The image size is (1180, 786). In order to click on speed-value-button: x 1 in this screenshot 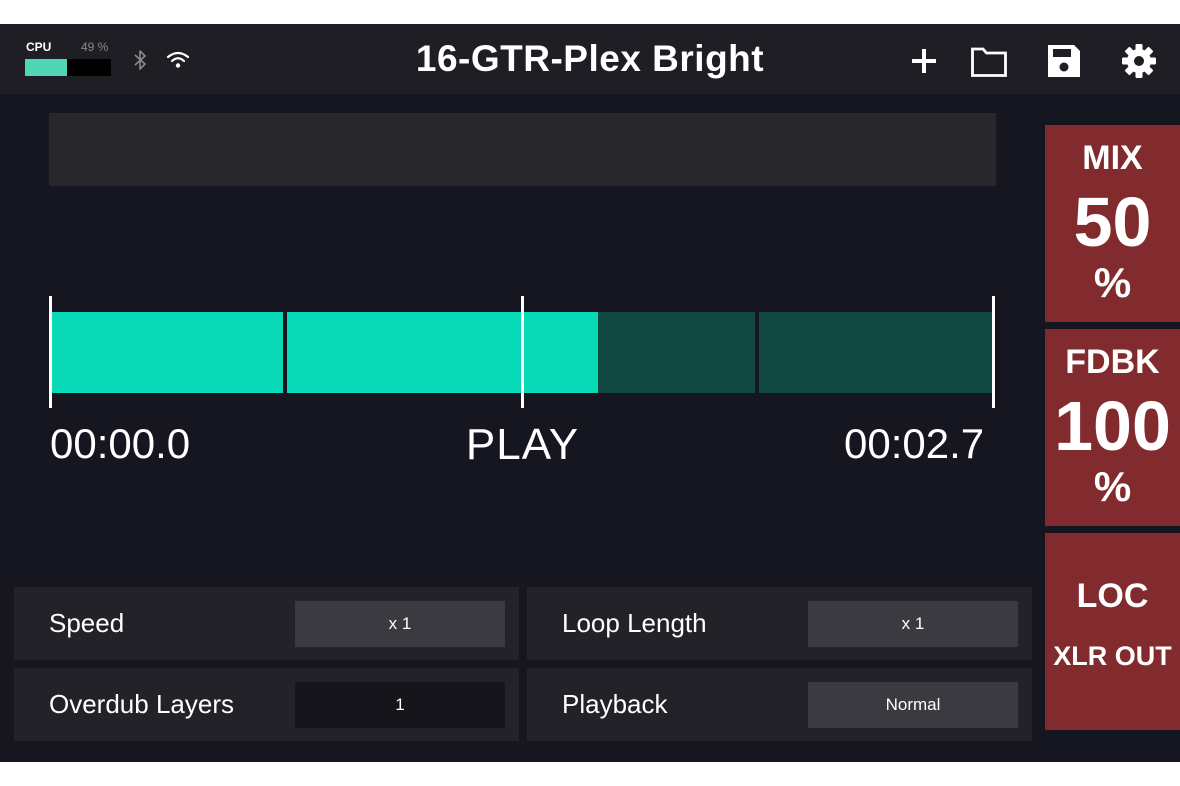, I will do `click(400, 624)`.